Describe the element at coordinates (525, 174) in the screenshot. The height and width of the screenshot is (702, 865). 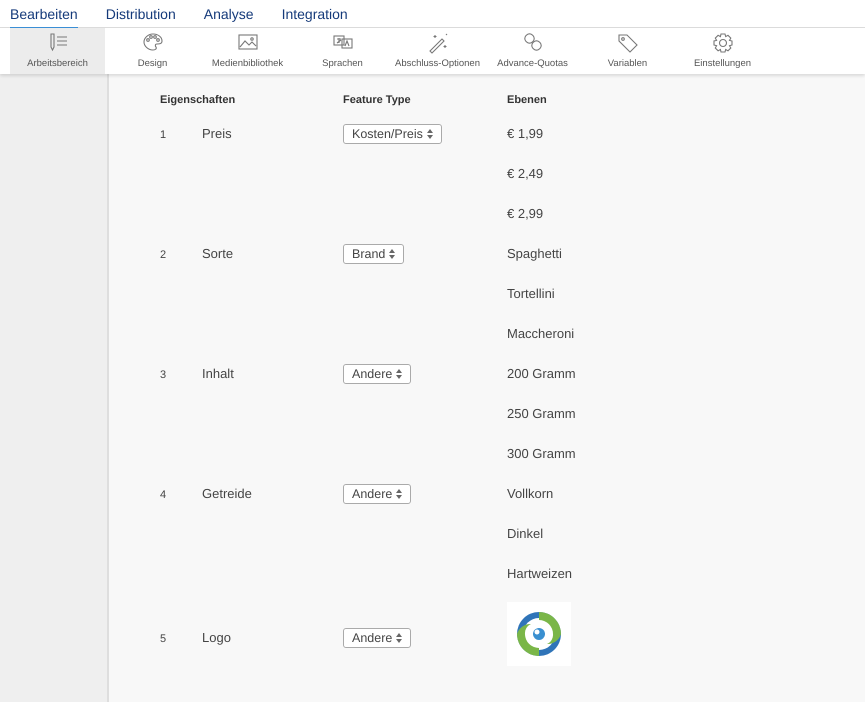
I see `level-text: € 2,49` at that location.